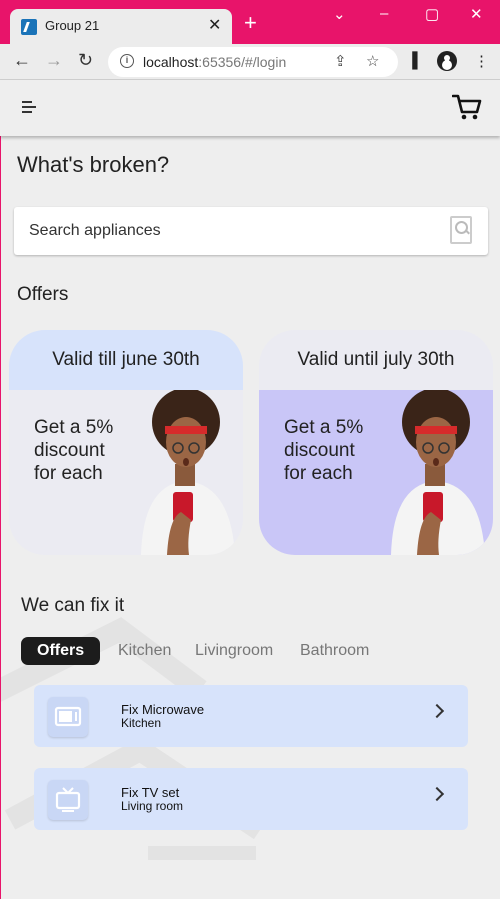 The image size is (500, 899). I want to click on fix-heading: We can fix it, so click(73, 605).